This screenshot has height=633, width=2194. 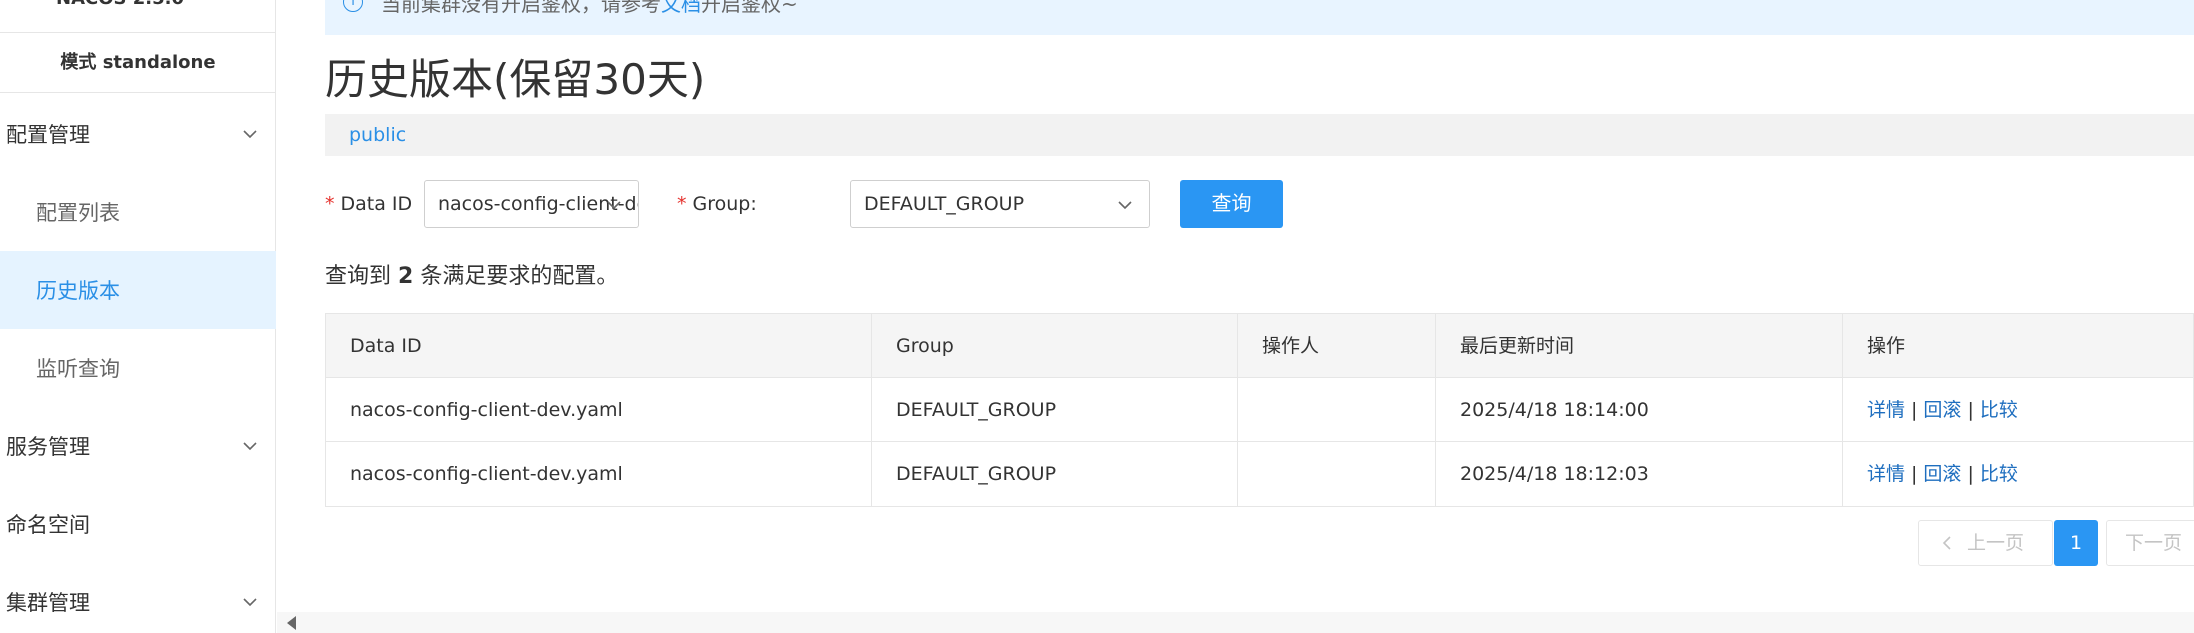 I want to click on cell-updated: 2025/4/18 18:12:03, so click(x=1639, y=474).